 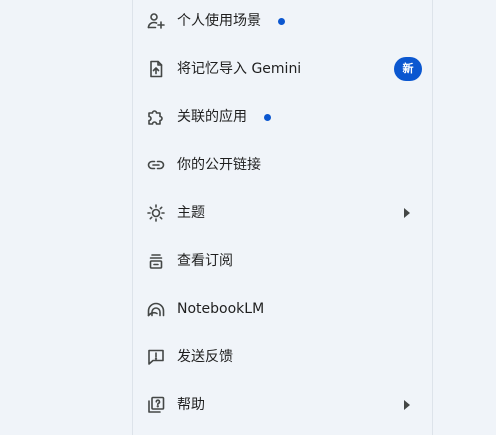 What do you see at coordinates (191, 213) in the screenshot?
I see `menu-item-label: 主题` at bounding box center [191, 213].